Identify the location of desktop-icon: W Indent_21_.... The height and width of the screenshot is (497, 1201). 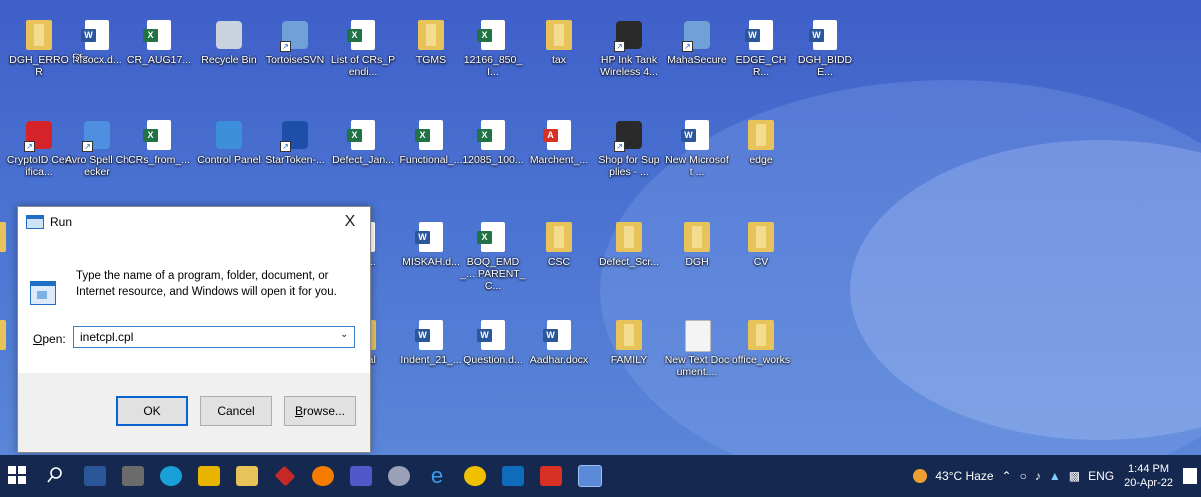
(431, 342).